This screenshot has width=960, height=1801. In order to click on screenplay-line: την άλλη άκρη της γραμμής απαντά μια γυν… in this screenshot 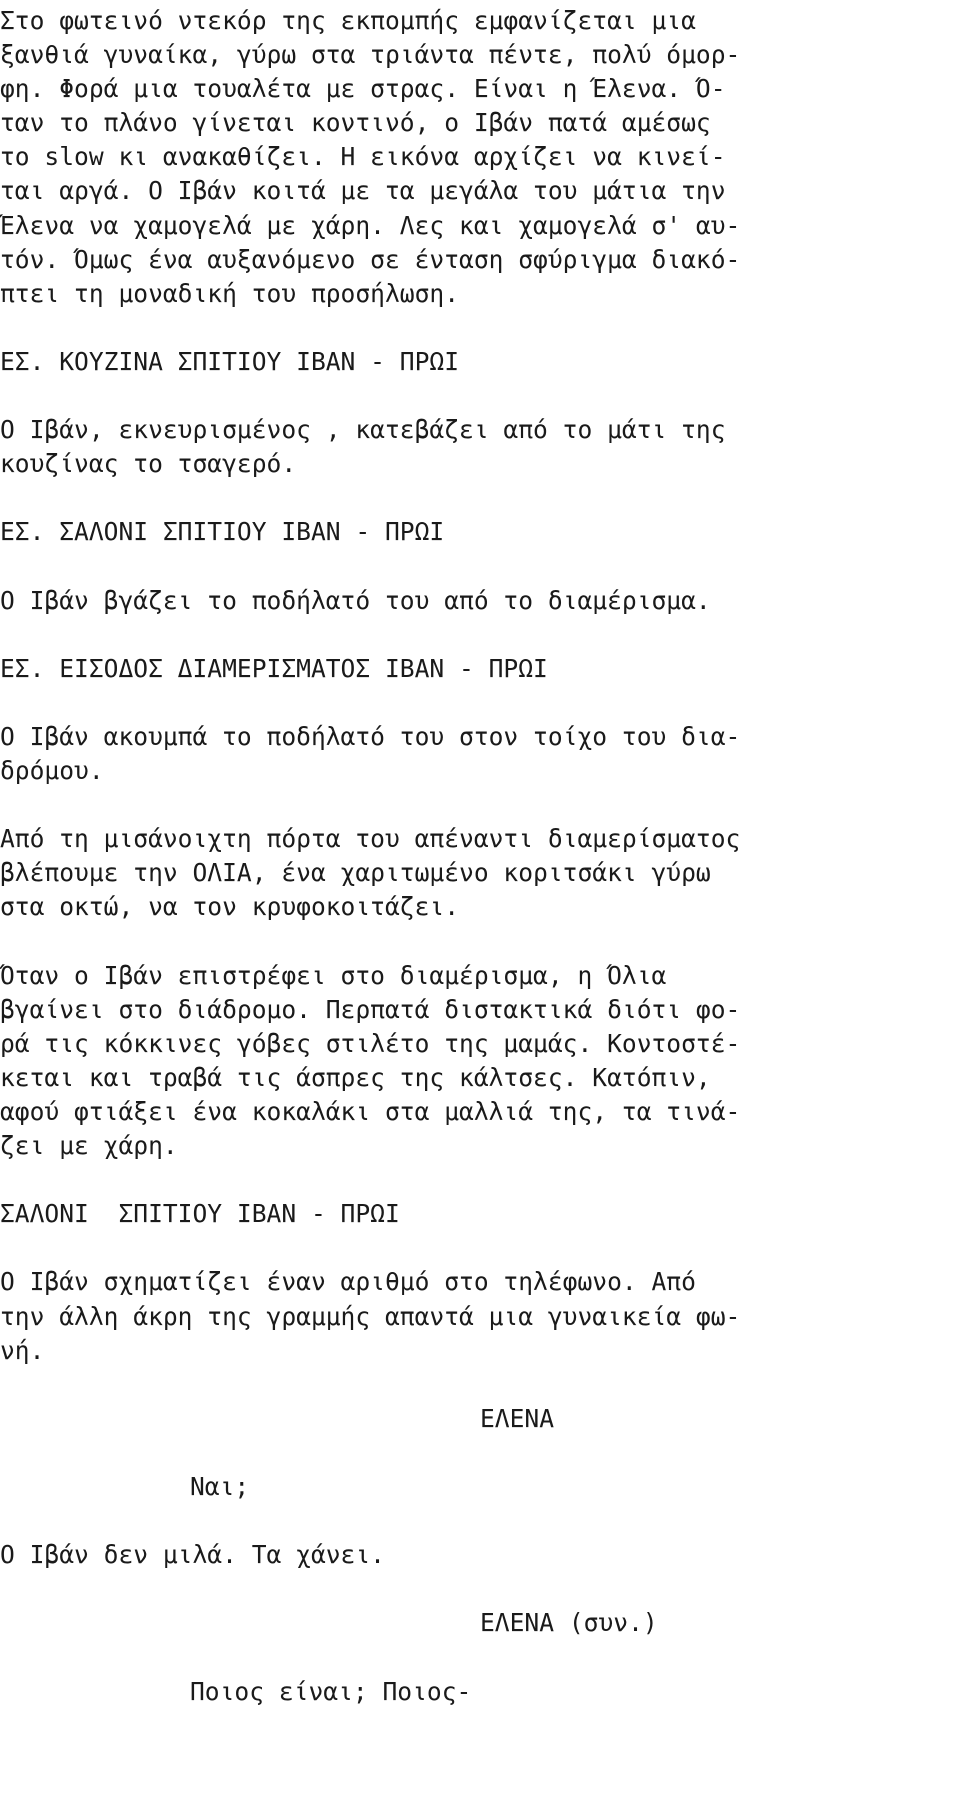, I will do `click(370, 1316)`.